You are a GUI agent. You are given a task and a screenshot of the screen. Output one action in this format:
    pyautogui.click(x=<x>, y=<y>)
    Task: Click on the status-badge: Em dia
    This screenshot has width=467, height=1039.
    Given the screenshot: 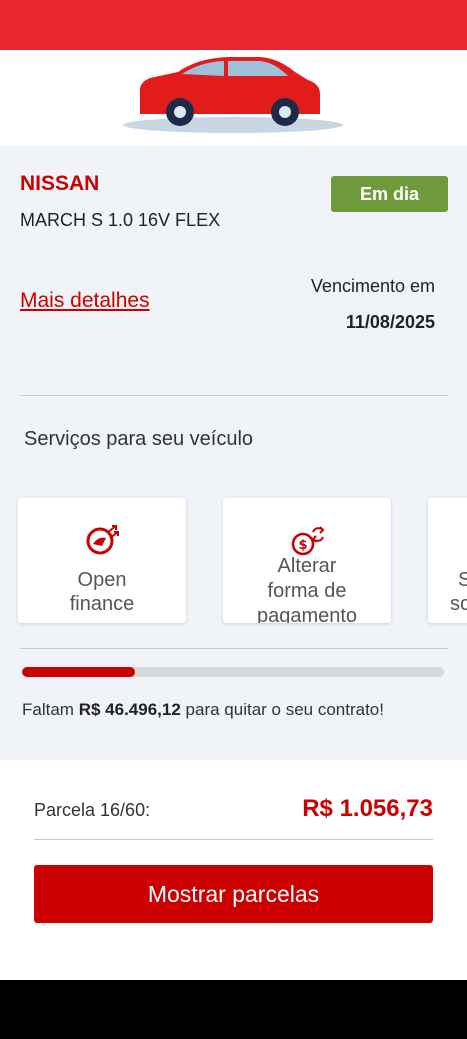 What is the action you would take?
    pyautogui.click(x=389, y=194)
    